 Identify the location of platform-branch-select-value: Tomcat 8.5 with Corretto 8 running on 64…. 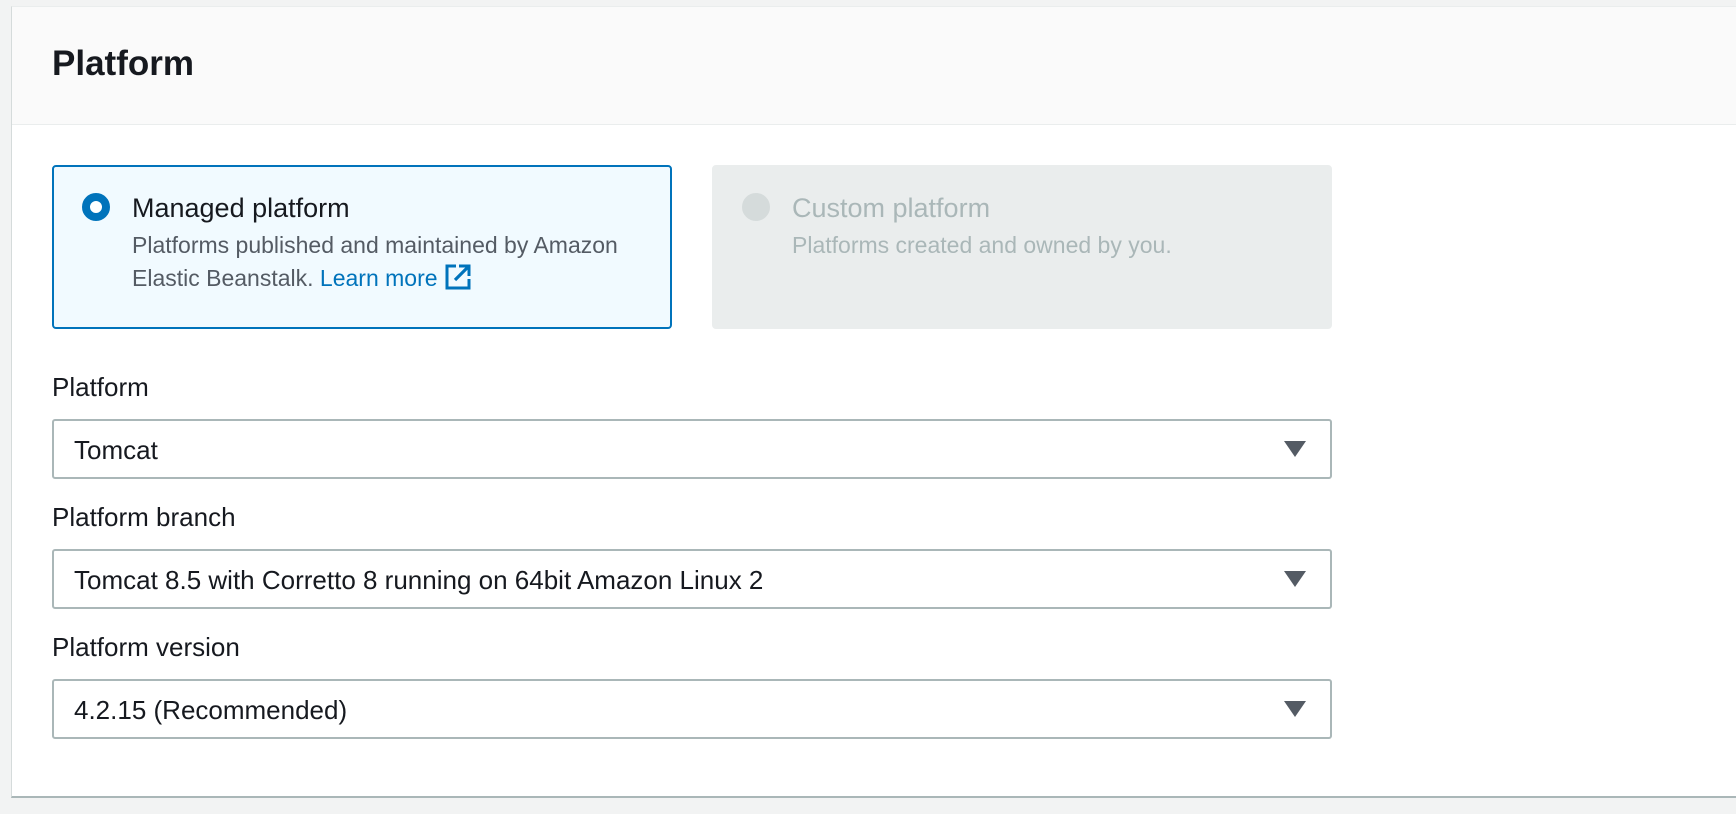
(419, 580).